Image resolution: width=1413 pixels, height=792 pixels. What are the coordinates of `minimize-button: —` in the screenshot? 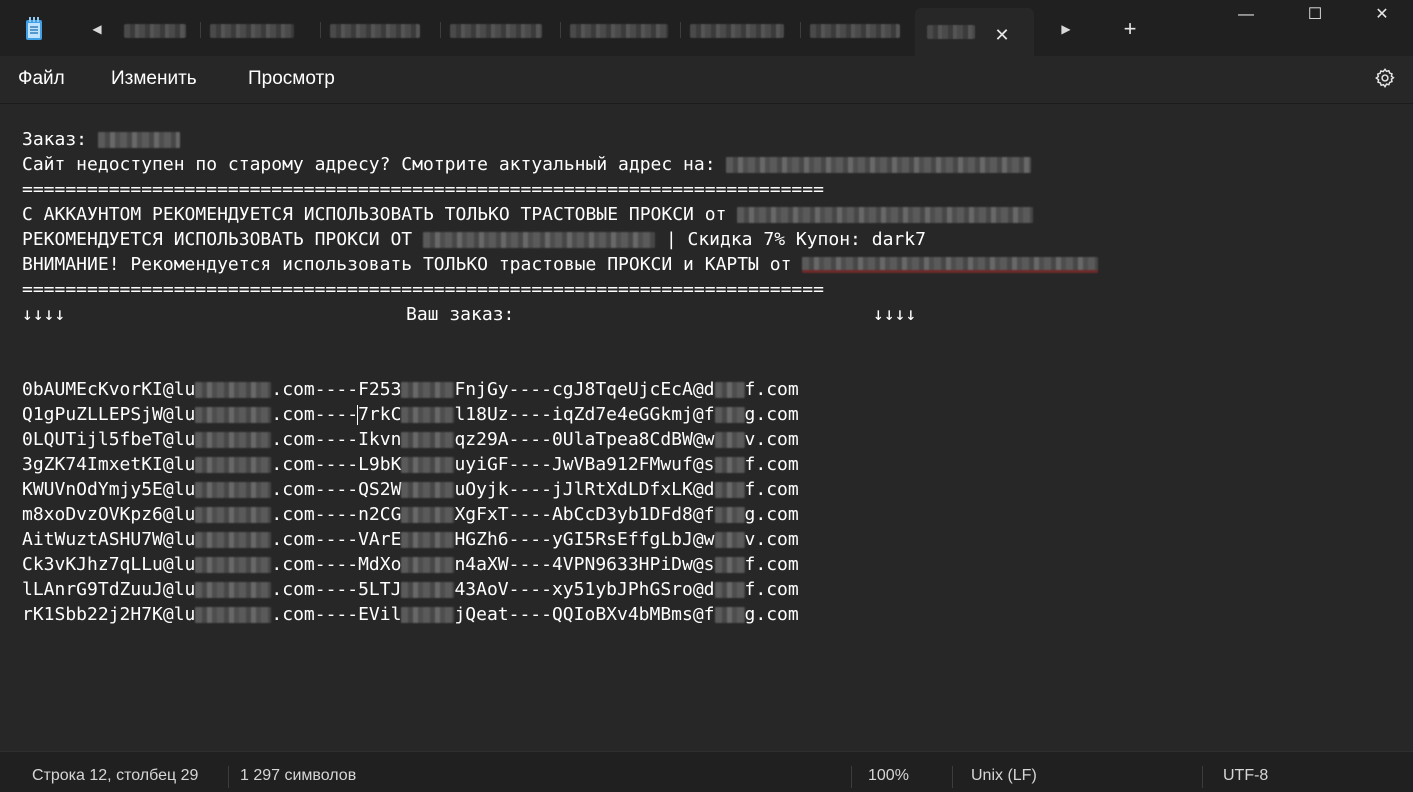 It's located at (1246, 15).